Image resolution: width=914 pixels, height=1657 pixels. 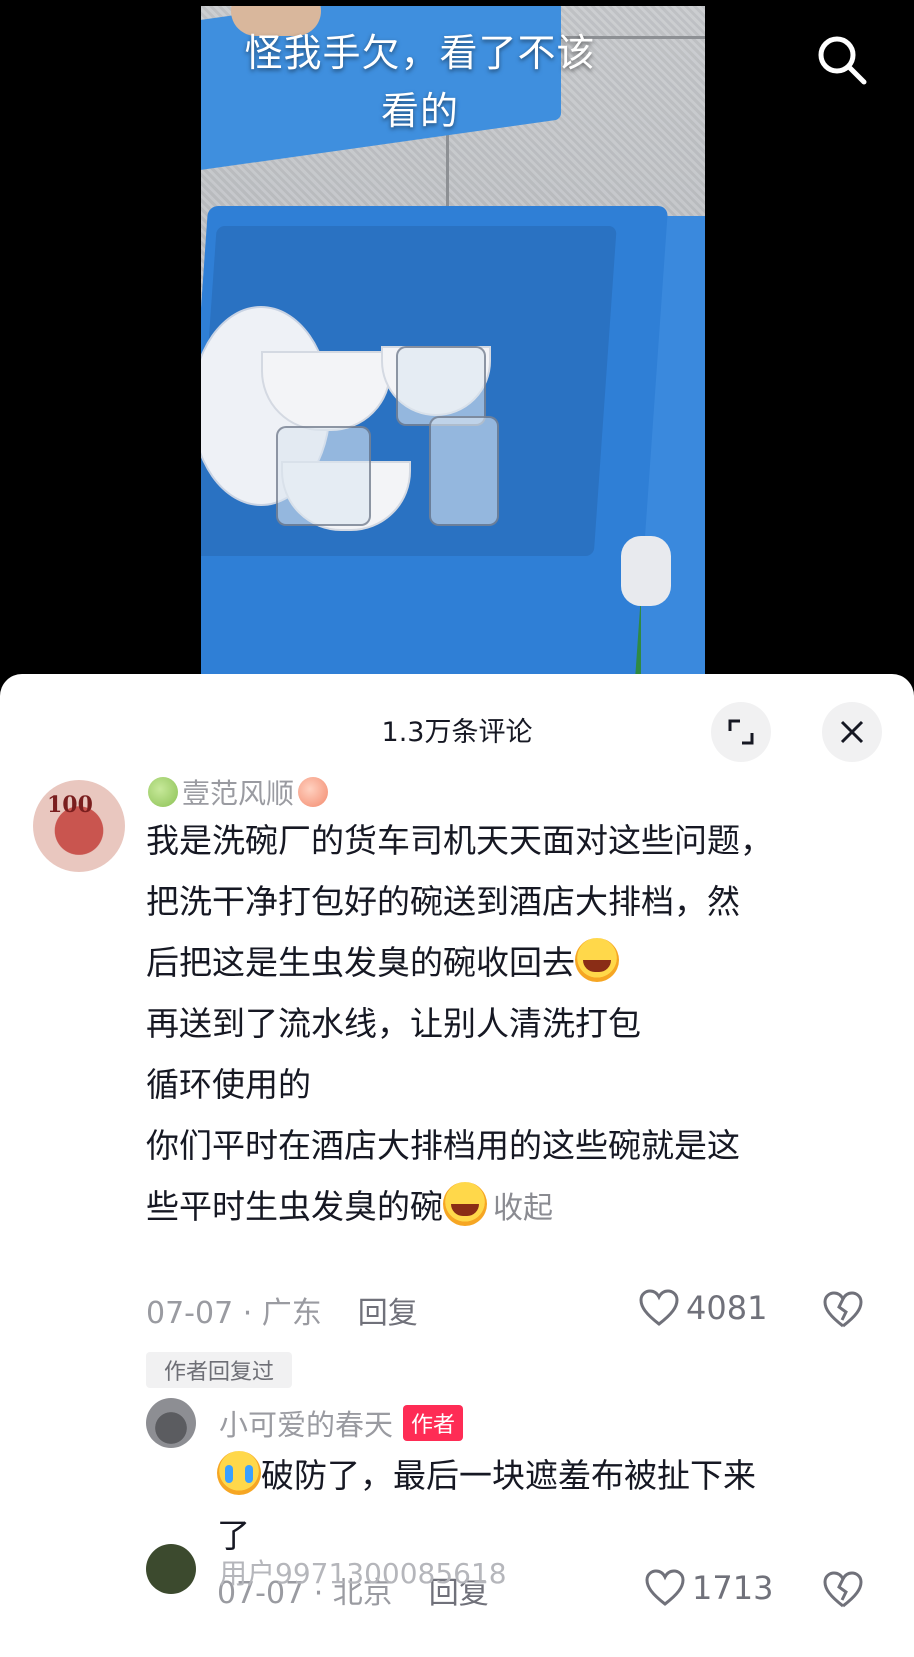 What do you see at coordinates (526, 1569) in the screenshot?
I see `next-comment-item: 用户9971300085618` at bounding box center [526, 1569].